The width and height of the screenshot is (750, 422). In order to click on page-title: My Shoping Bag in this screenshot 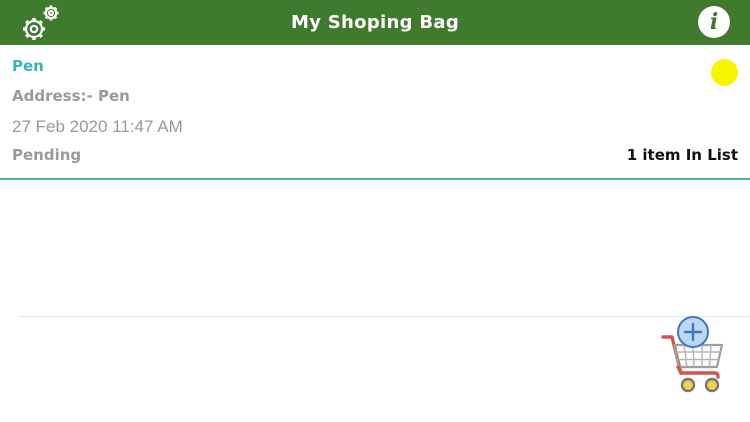, I will do `click(375, 22)`.